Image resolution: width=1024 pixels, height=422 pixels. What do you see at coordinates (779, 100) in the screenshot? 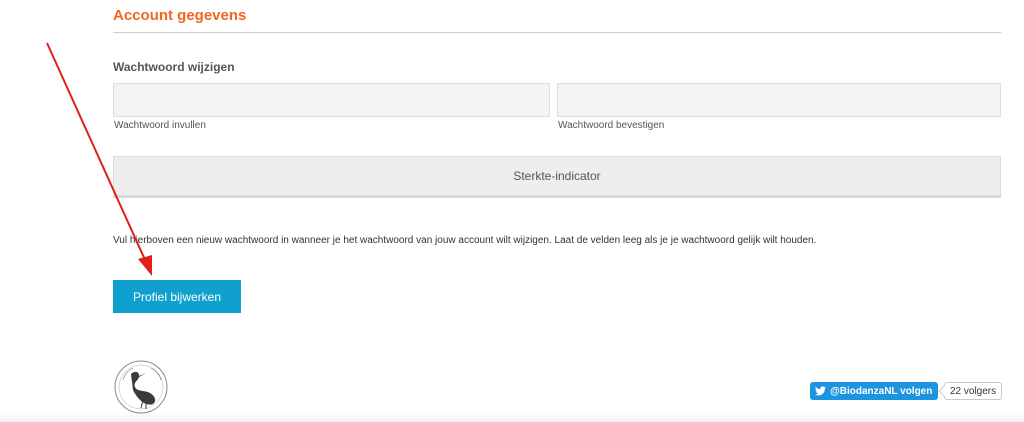
I see `confirm-password-input` at bounding box center [779, 100].